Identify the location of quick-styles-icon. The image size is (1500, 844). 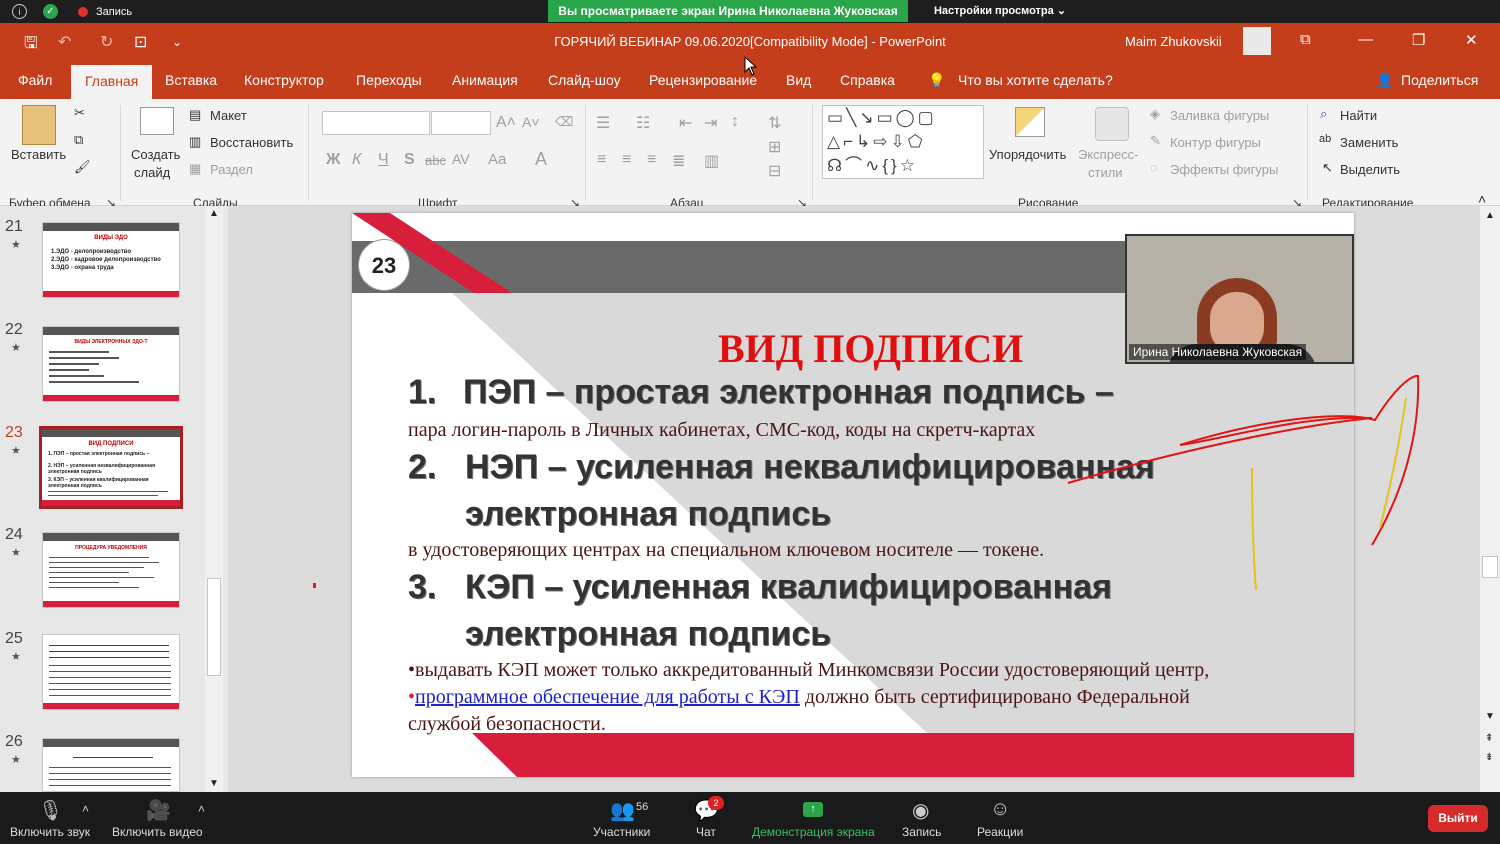
(1112, 124).